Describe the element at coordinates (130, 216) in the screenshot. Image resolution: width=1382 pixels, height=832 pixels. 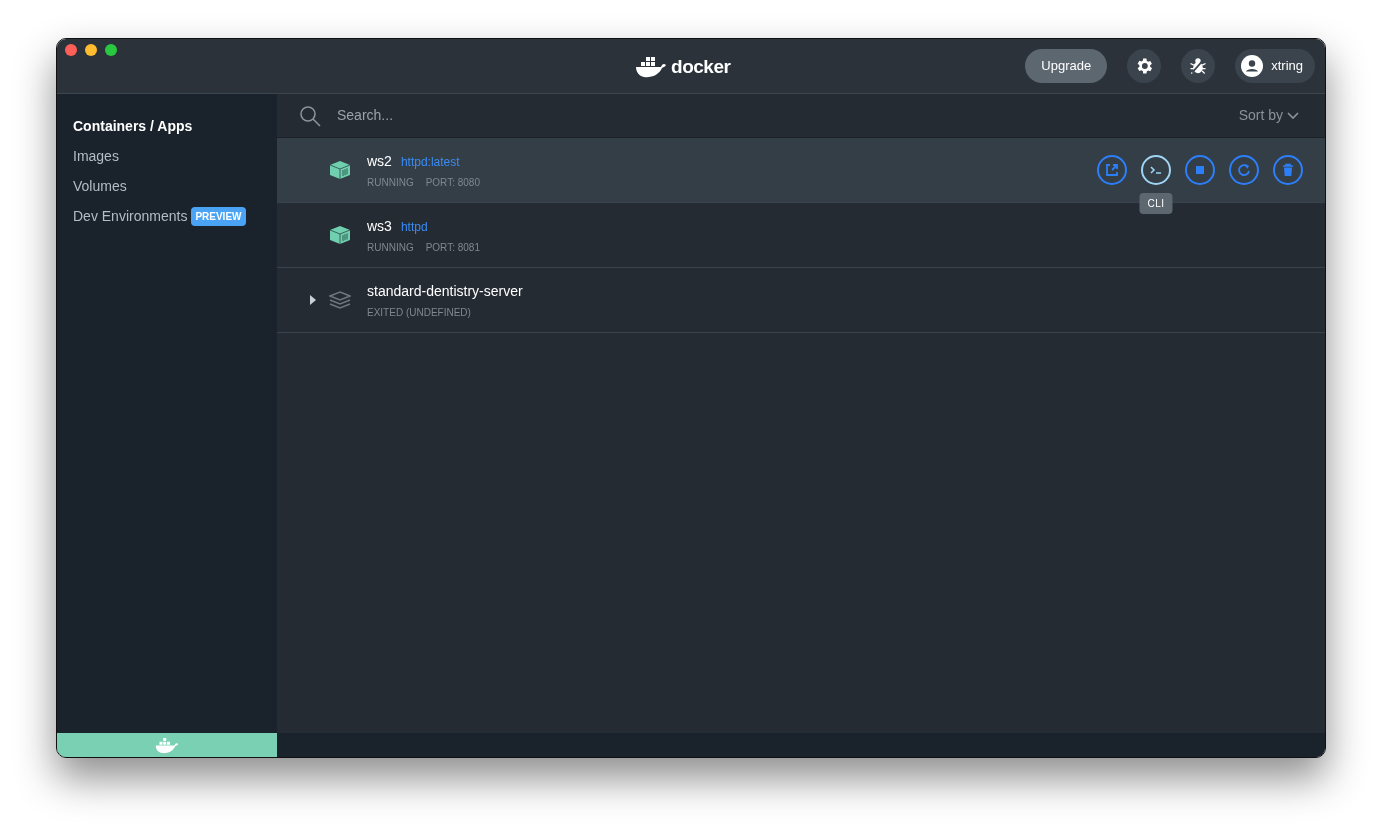
I see `sidebar-item: Dev Environments` at that location.